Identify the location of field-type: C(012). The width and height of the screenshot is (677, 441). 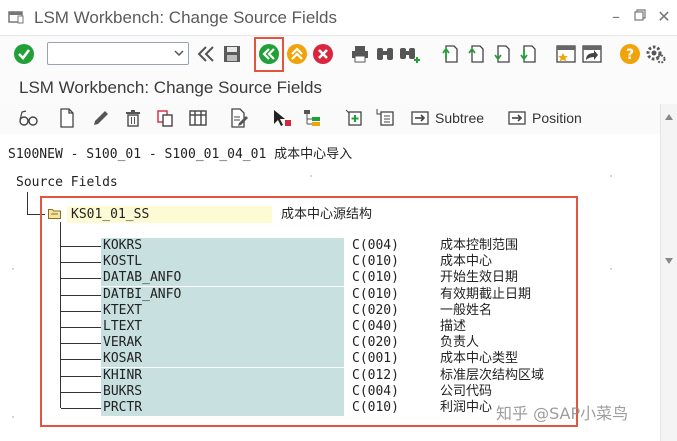
(375, 375).